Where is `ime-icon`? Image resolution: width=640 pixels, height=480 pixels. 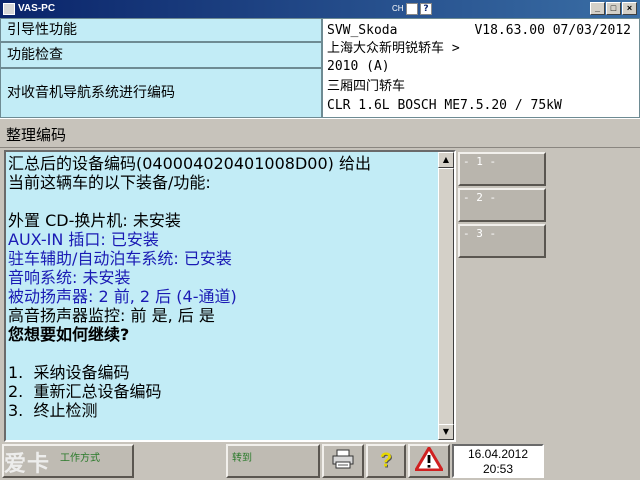
ime-icon is located at coordinates (412, 9).